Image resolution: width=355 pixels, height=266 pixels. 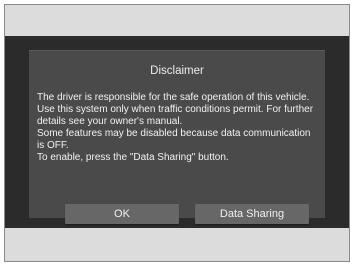 What do you see at coordinates (177, 244) in the screenshot?
I see `bottom-bezel` at bounding box center [177, 244].